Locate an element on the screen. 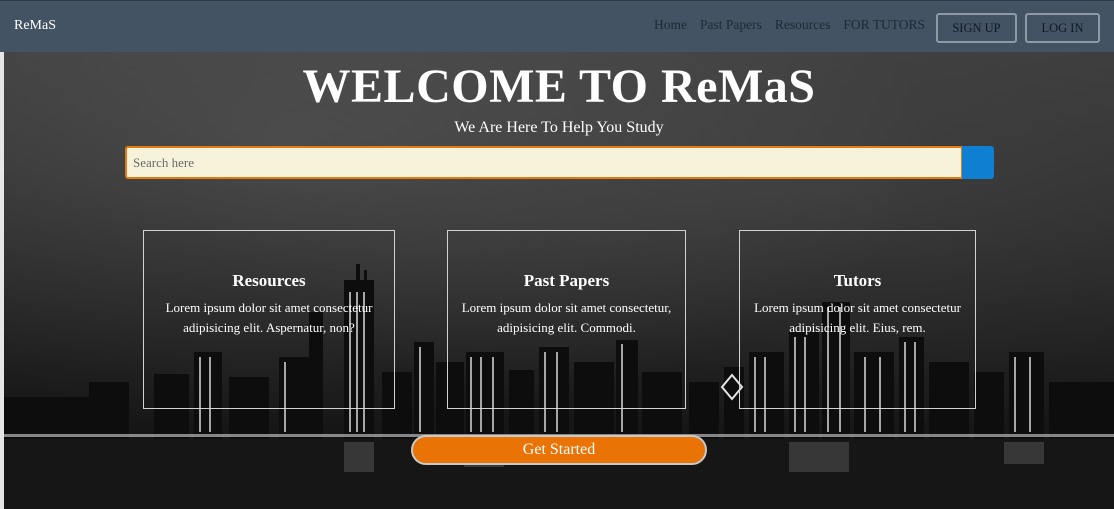 This screenshot has height=509, width=1114. card-title: Past Papers is located at coordinates (566, 280).